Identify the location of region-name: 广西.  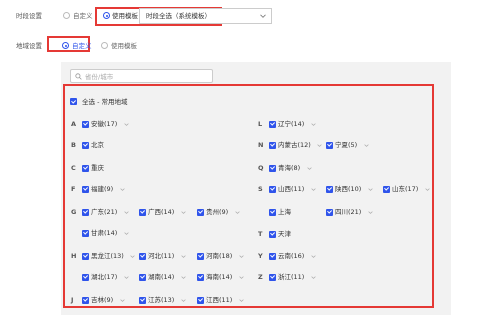
(154, 212).